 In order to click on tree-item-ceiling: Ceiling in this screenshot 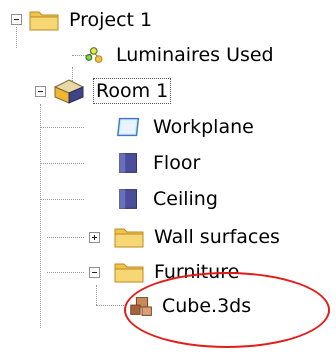, I will do `click(166, 199)`.